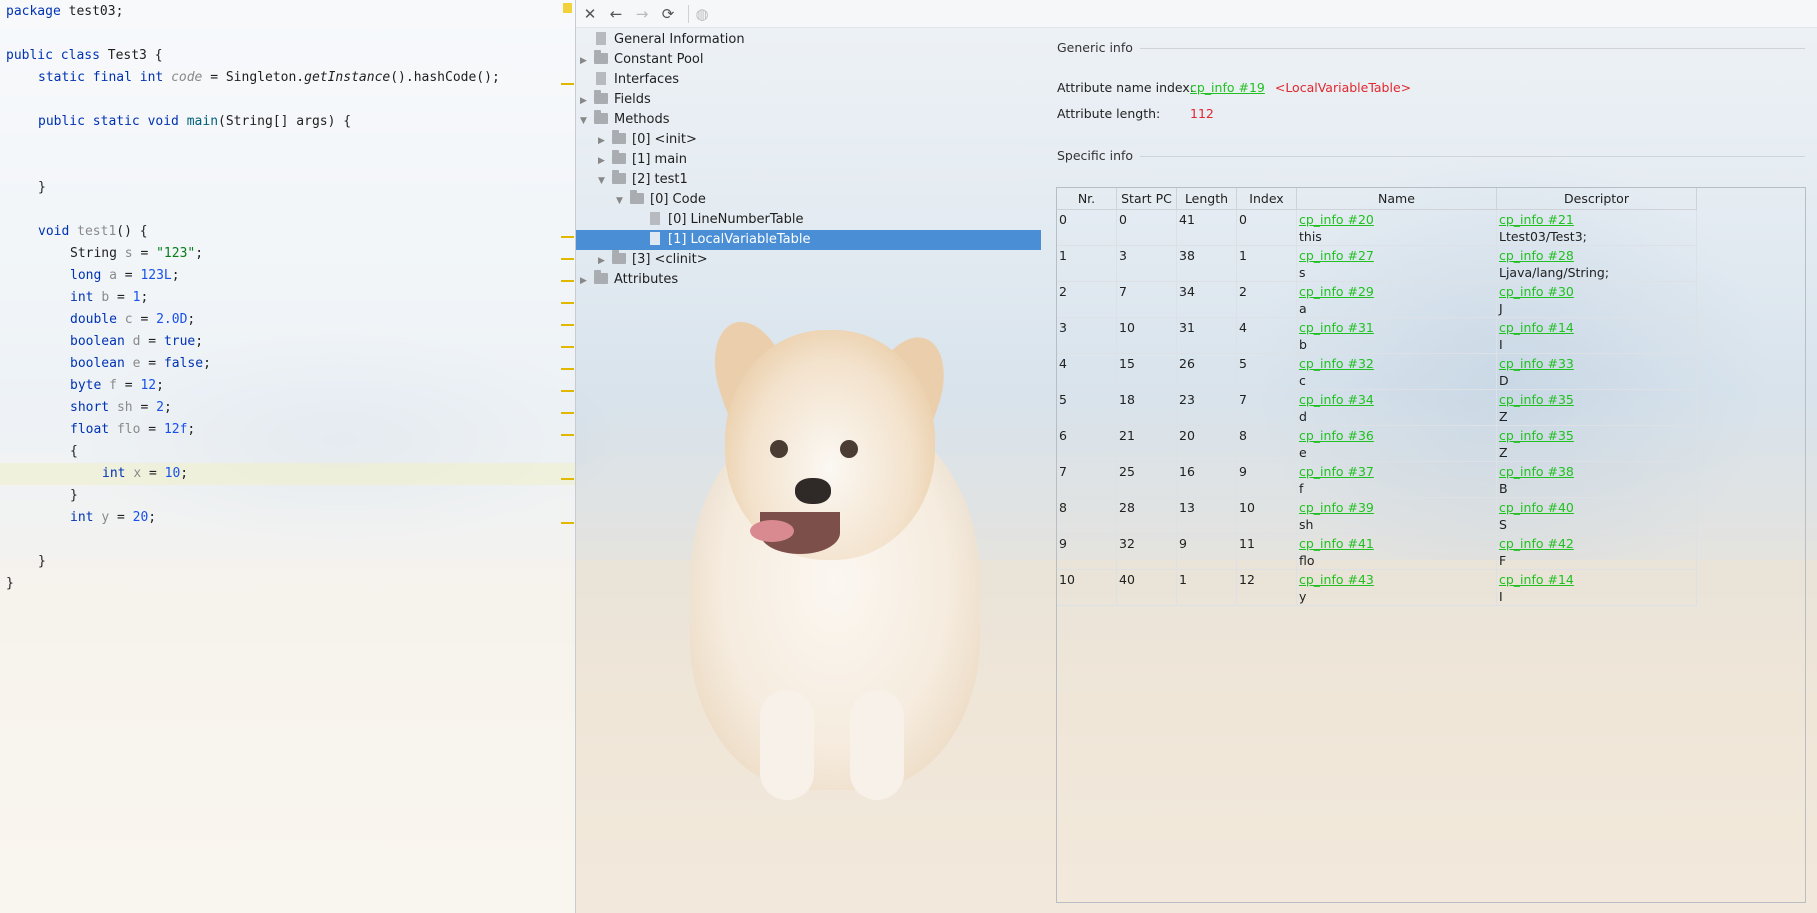 The height and width of the screenshot is (913, 1817). What do you see at coordinates (121, 408) in the screenshot?
I see `code-line: short sh = 2;` at bounding box center [121, 408].